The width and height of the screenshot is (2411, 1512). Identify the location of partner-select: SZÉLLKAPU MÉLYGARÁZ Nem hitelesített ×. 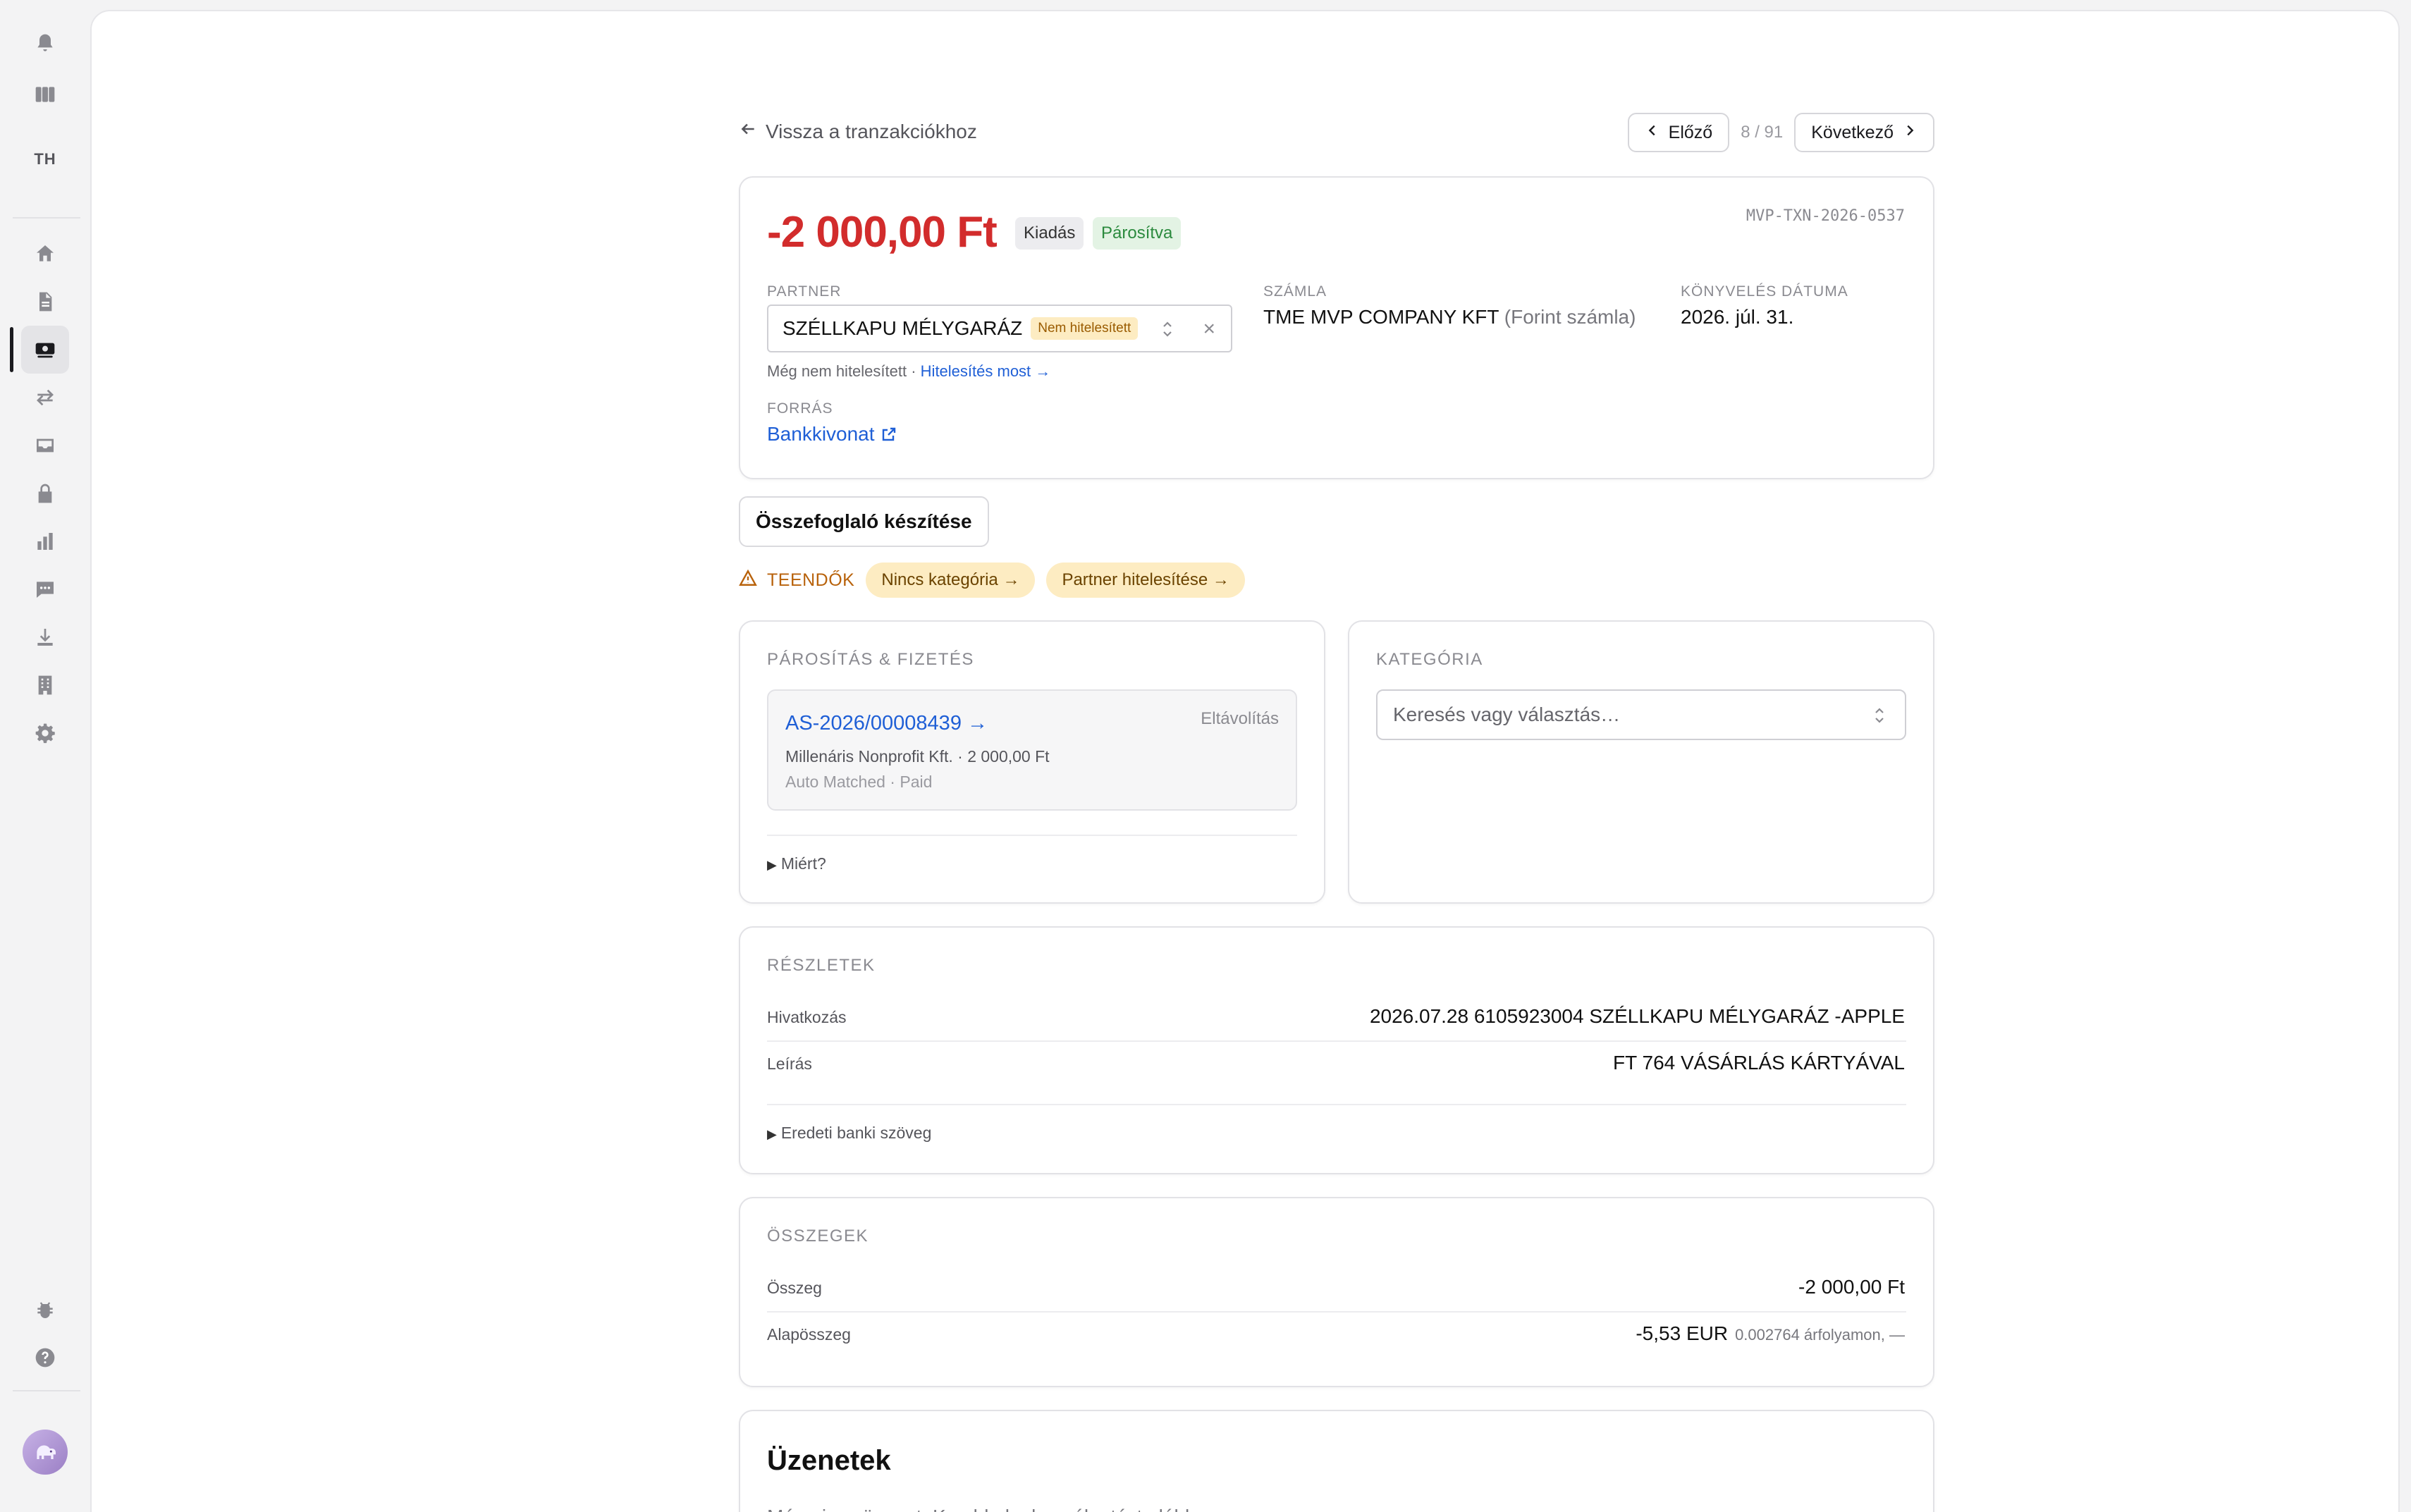
(999, 328).